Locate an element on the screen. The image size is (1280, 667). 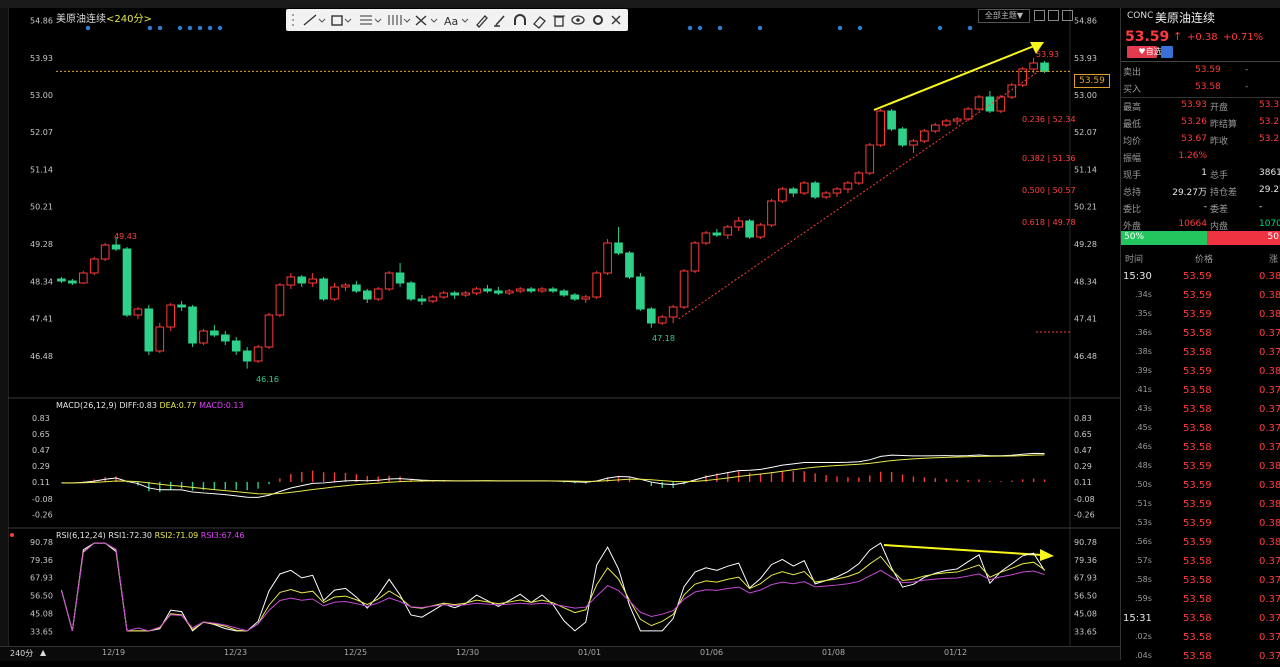
tick-row: .35s 53.59 0.38 is located at coordinates (1200, 315).